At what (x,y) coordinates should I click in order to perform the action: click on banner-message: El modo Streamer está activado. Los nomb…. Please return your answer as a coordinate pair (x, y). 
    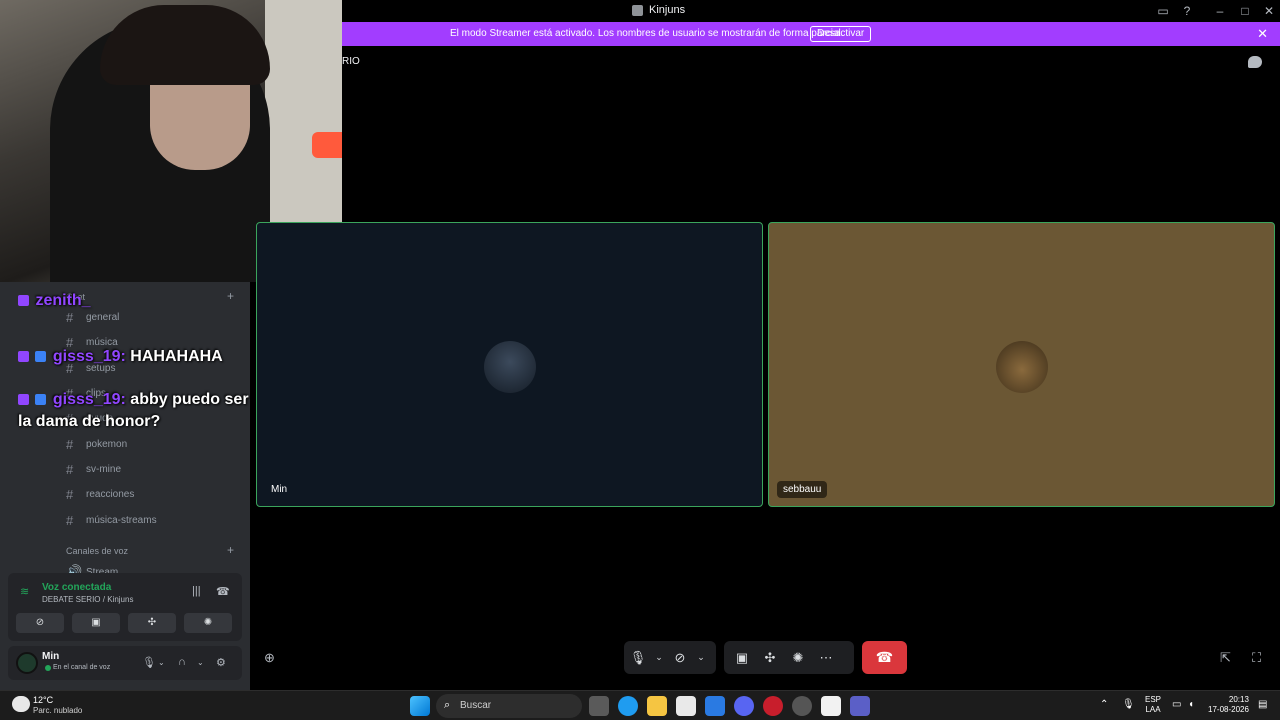
    Looking at the image, I should click on (647, 33).